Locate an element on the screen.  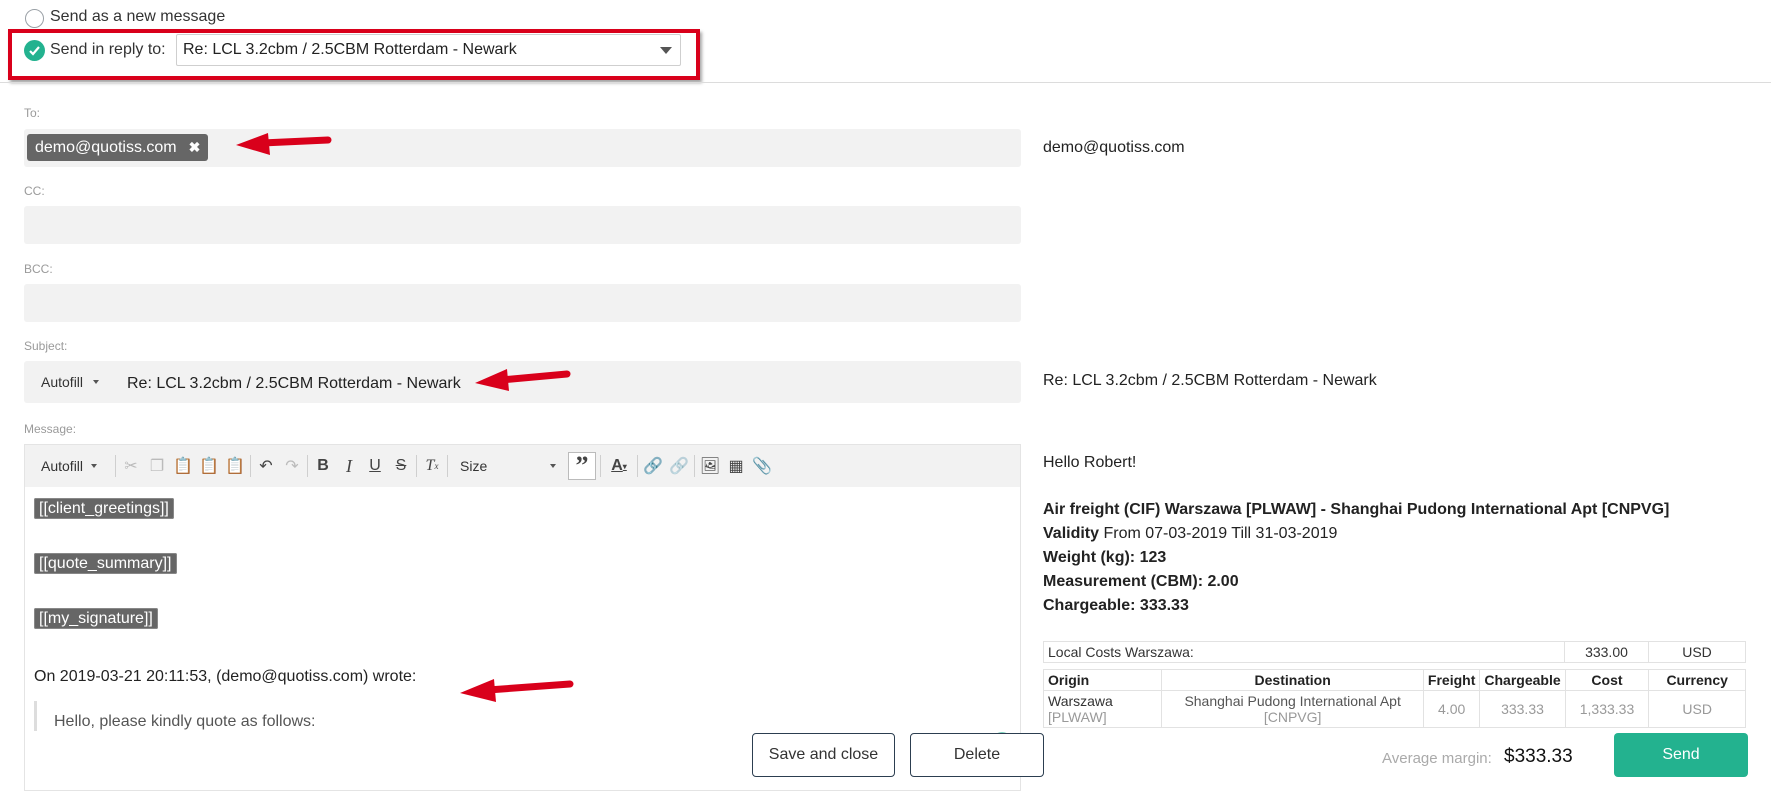
new-message-radio is located at coordinates (34, 18).